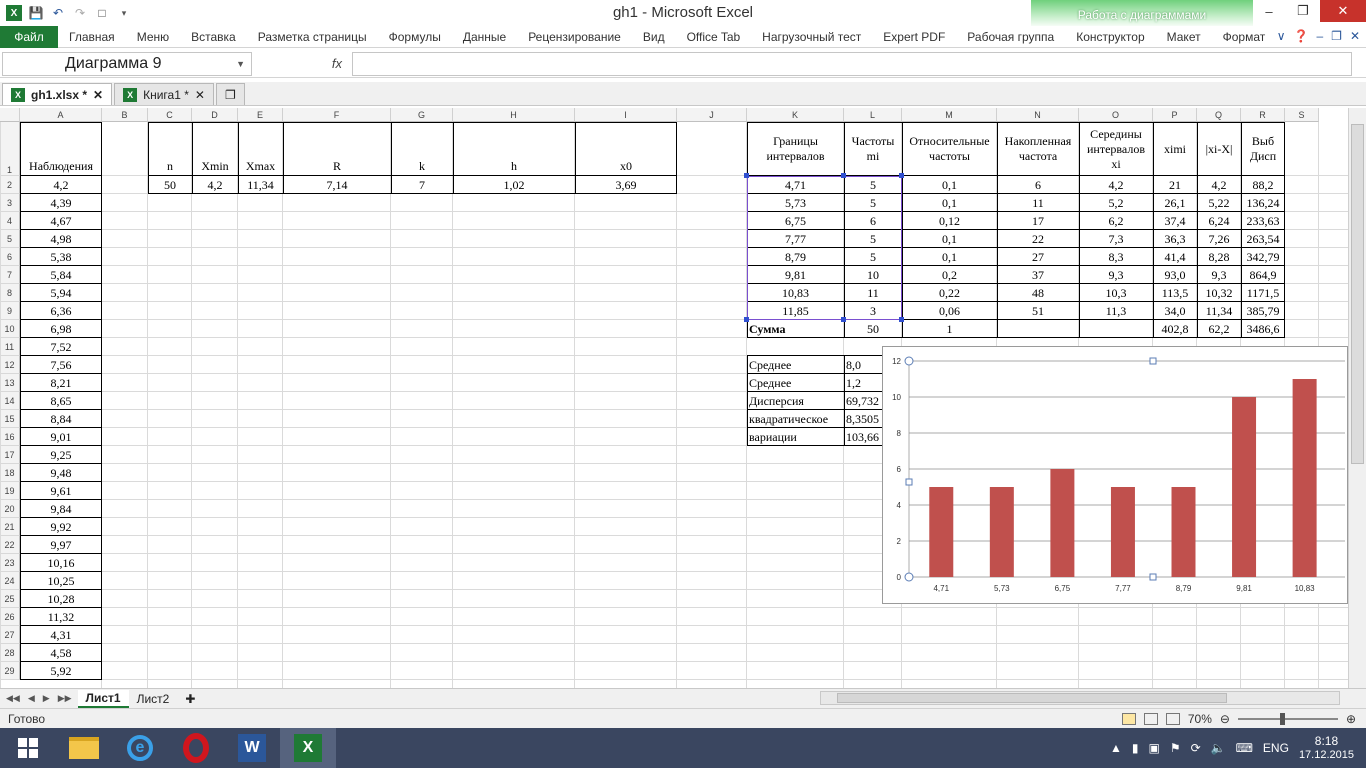 The width and height of the screenshot is (1366, 768). Describe the element at coordinates (240, 64) in the screenshot. I see `chevron-down-icon: ▼` at that location.